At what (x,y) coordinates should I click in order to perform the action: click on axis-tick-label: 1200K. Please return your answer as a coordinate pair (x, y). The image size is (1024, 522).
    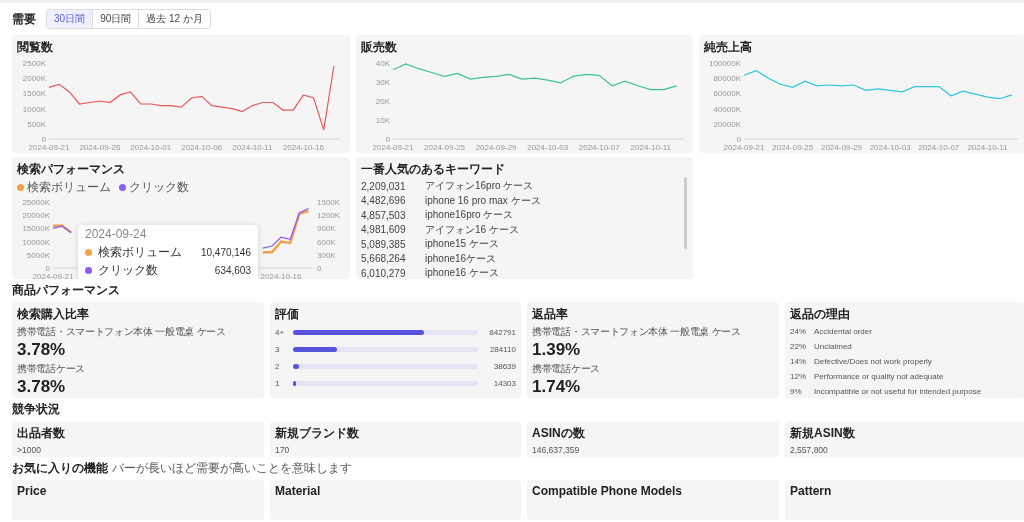
    Looking at the image, I should click on (329, 216).